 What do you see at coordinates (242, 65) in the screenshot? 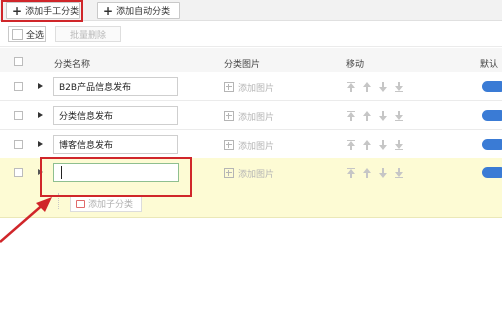
I see `column-header-image: 分类图片` at bounding box center [242, 65].